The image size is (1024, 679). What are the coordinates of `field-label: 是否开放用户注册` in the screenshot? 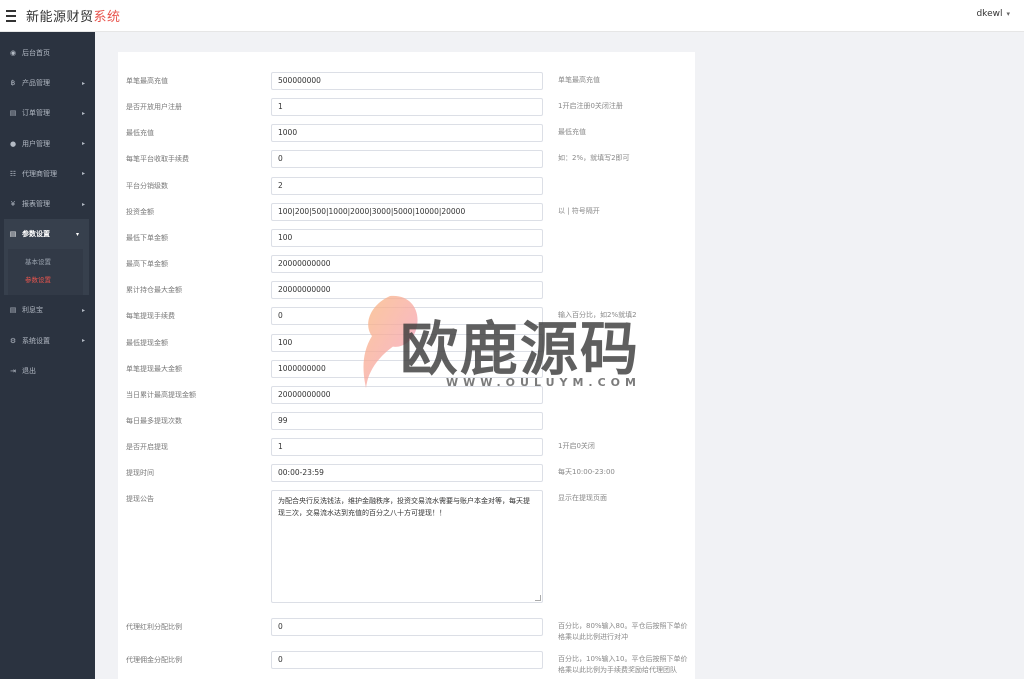 It's located at (154, 107).